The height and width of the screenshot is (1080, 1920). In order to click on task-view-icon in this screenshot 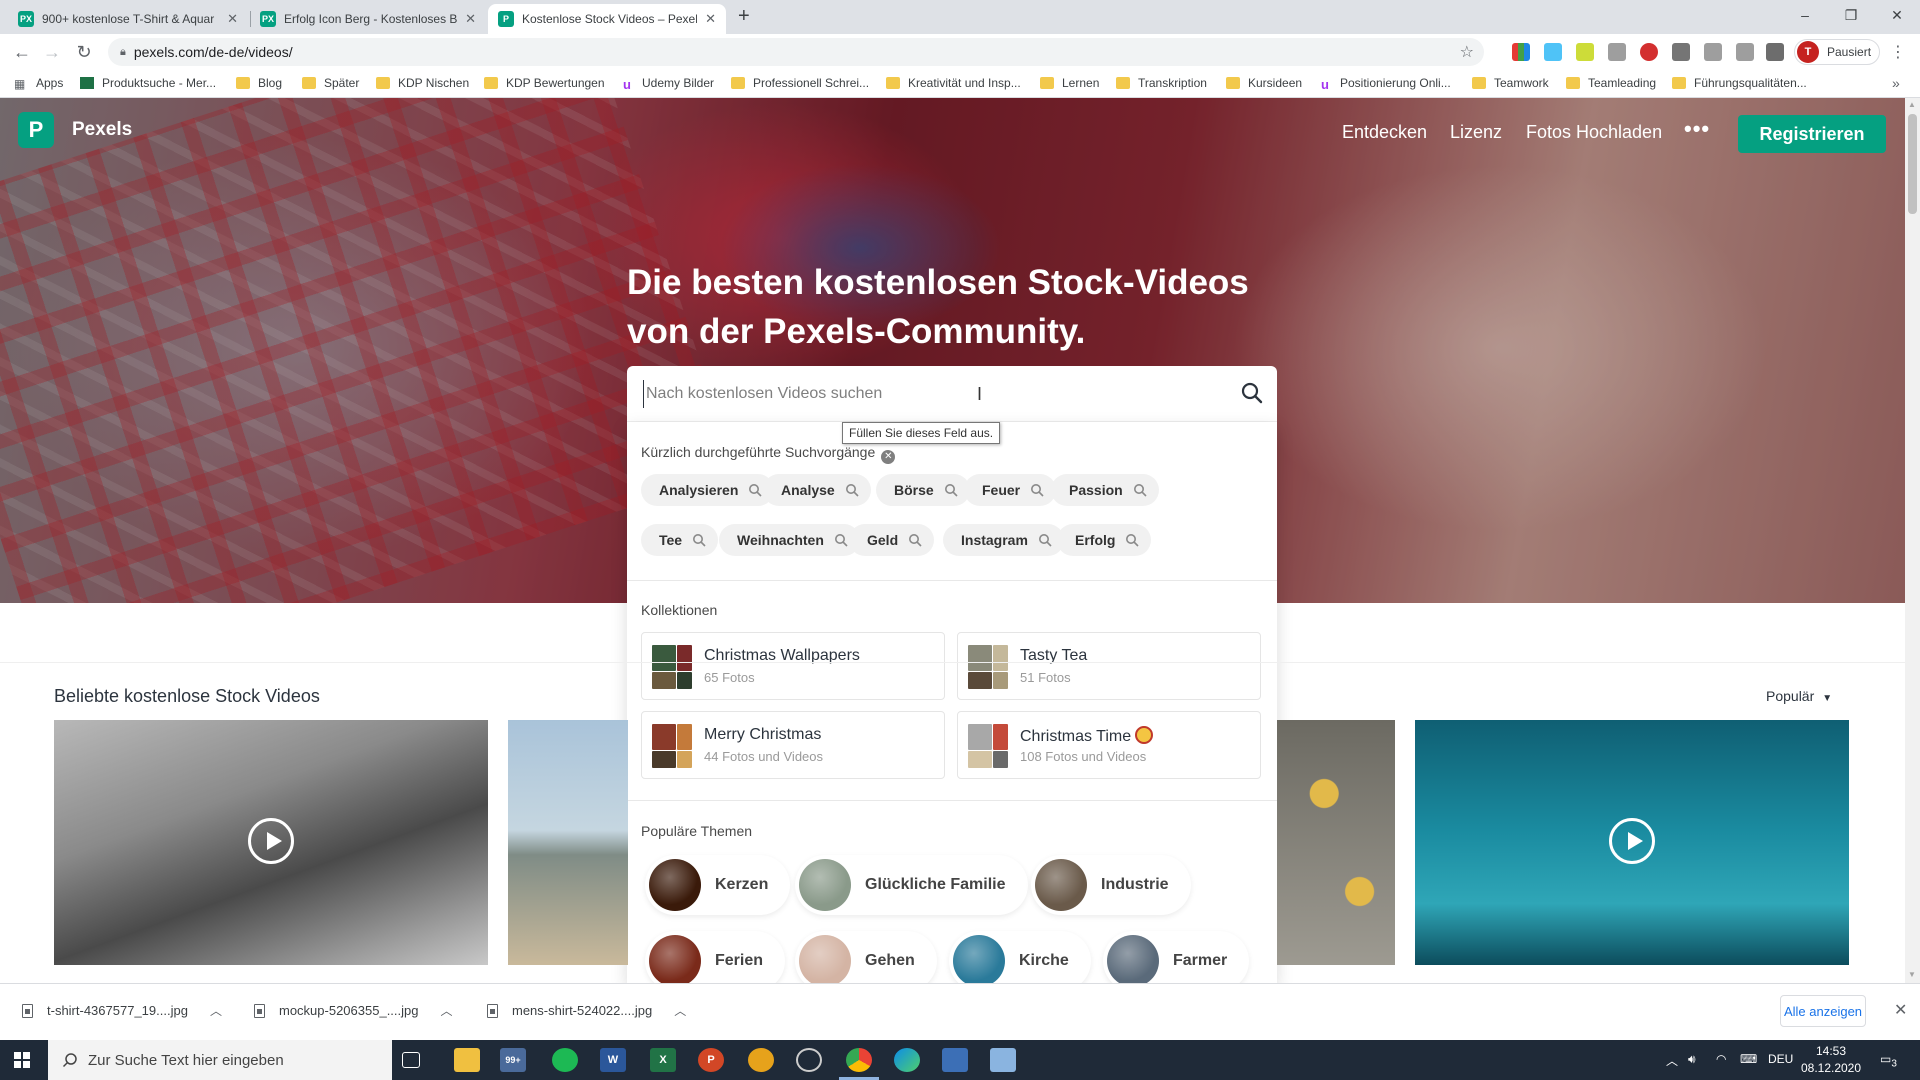, I will do `click(411, 1060)`.